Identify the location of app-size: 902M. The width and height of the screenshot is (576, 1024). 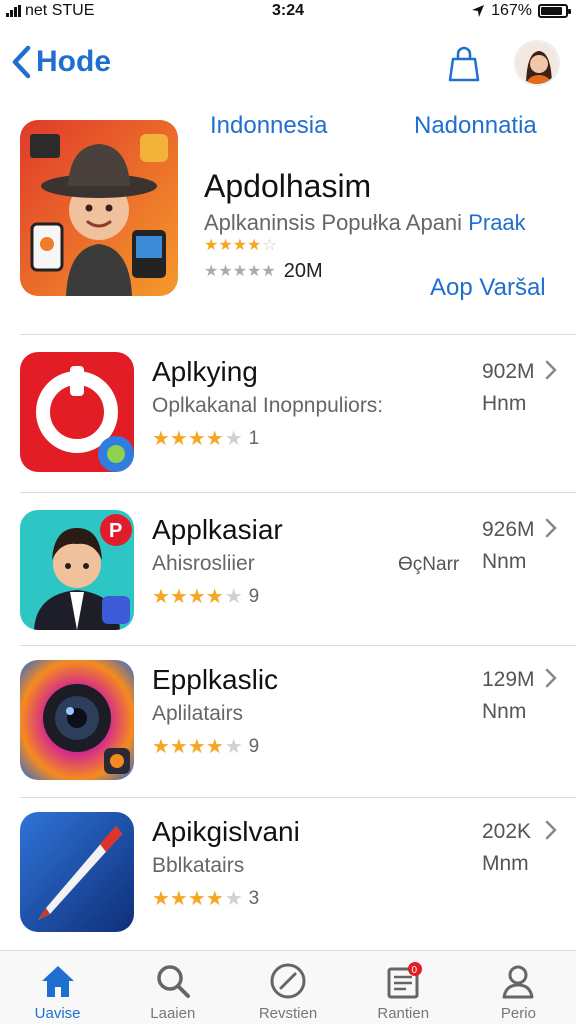
(508, 371).